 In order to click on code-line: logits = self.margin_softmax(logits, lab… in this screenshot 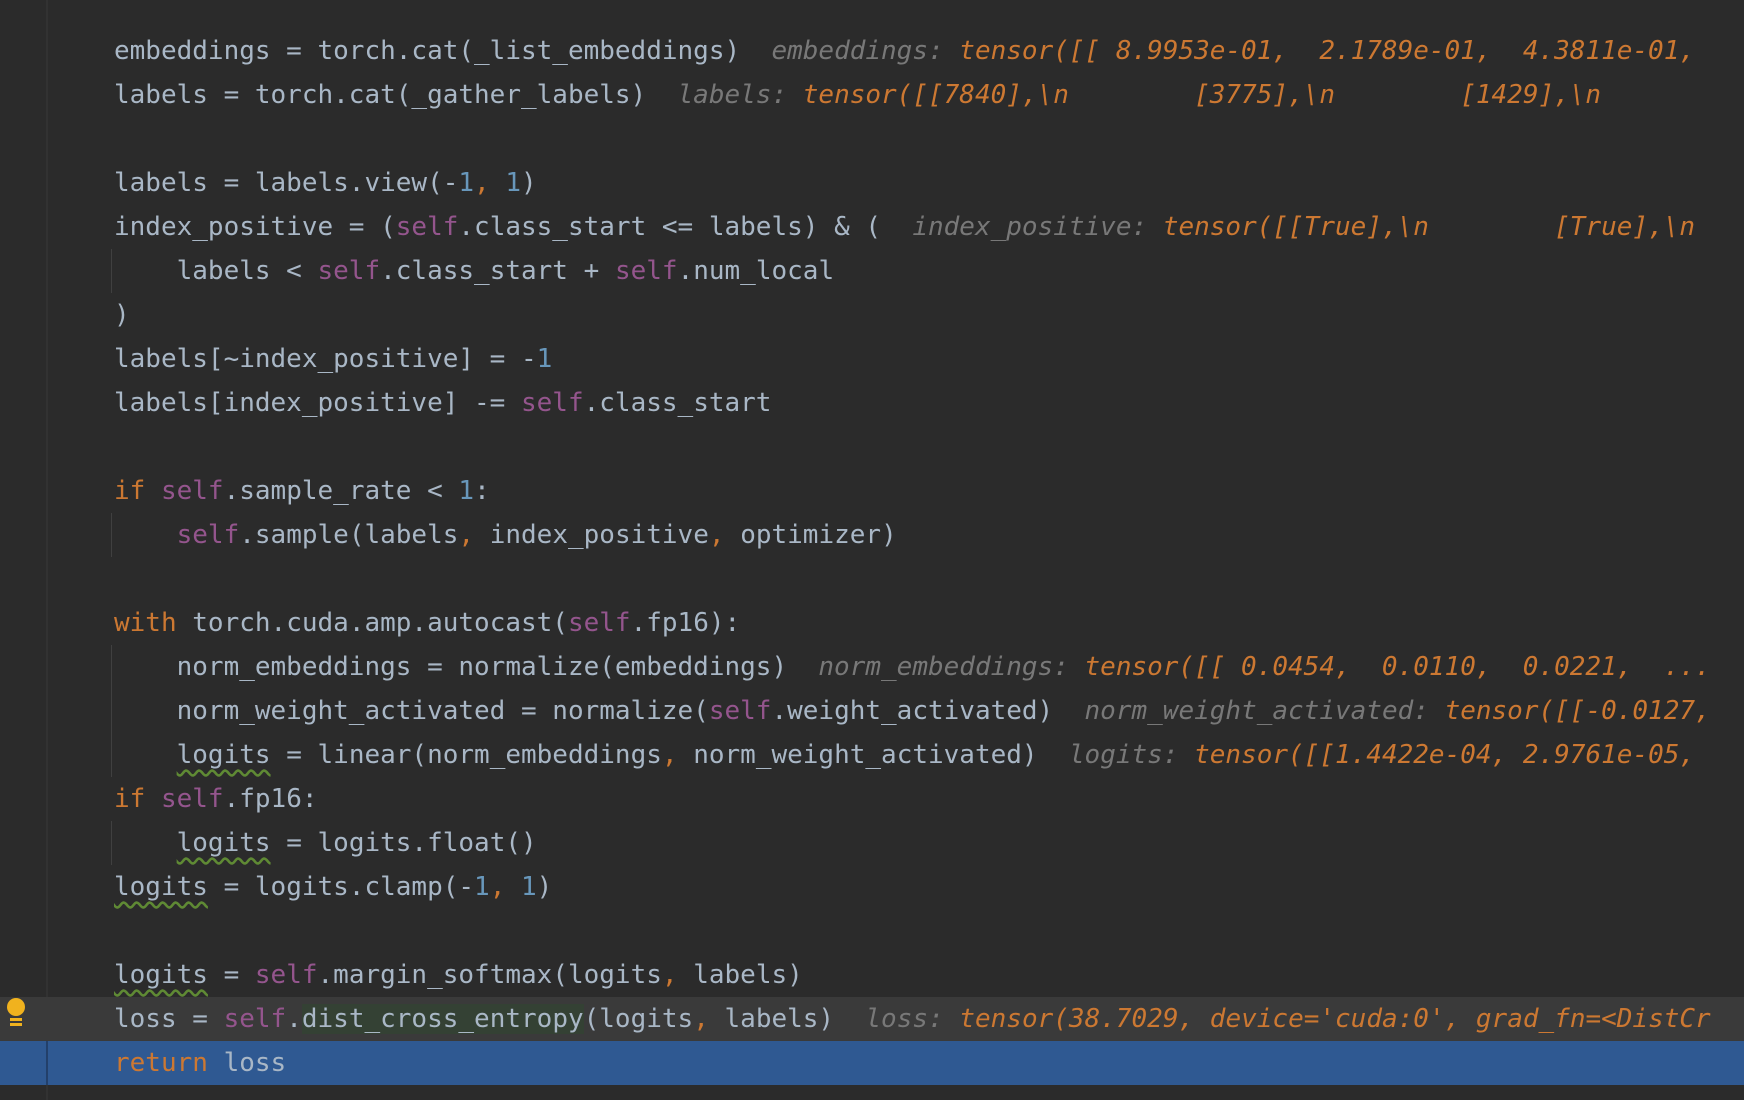, I will do `click(872, 975)`.